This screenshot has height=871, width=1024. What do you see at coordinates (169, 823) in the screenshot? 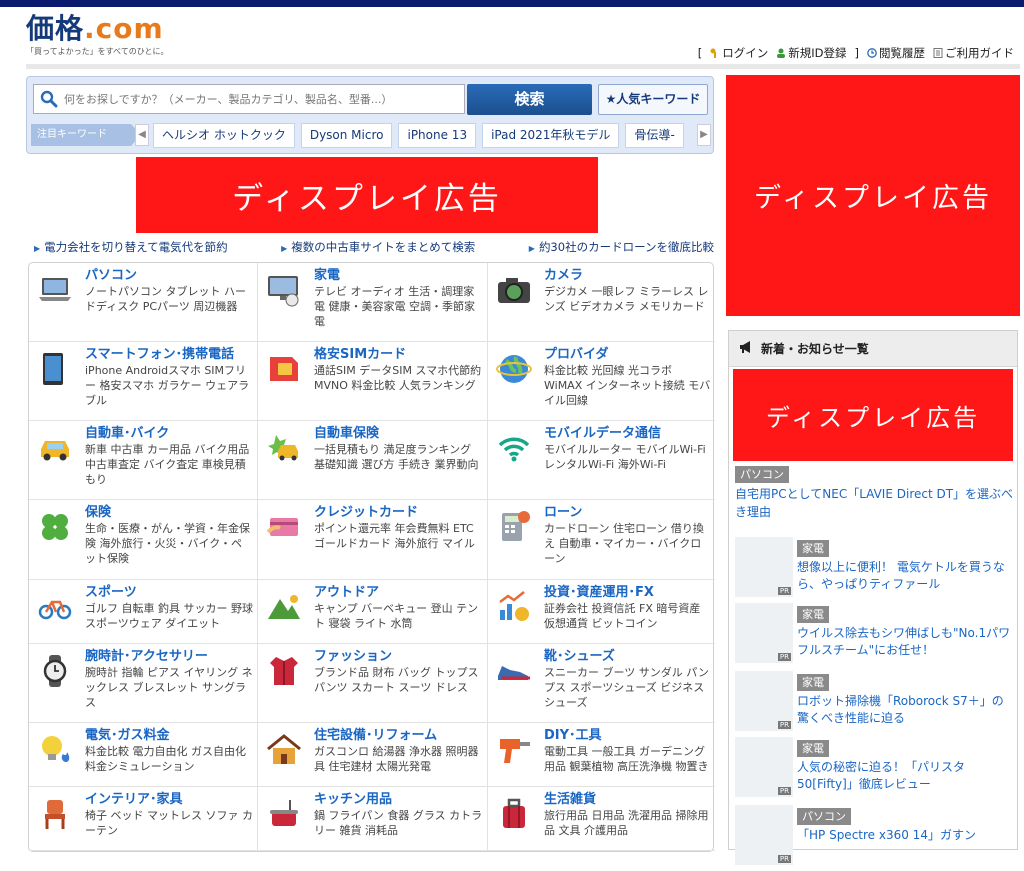
I see `category-subcategories: 椅子 ベッド マットレス ソファ カーテン` at bounding box center [169, 823].